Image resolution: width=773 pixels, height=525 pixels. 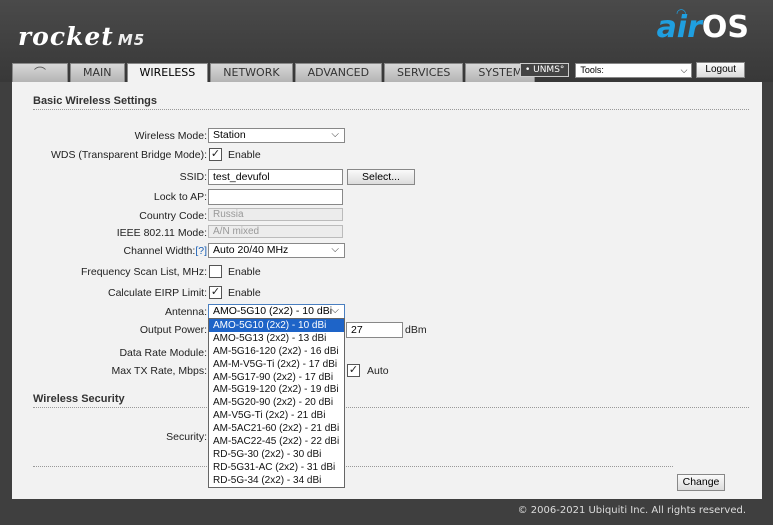 What do you see at coordinates (186, 437) in the screenshot?
I see `security-label: Security:` at bounding box center [186, 437].